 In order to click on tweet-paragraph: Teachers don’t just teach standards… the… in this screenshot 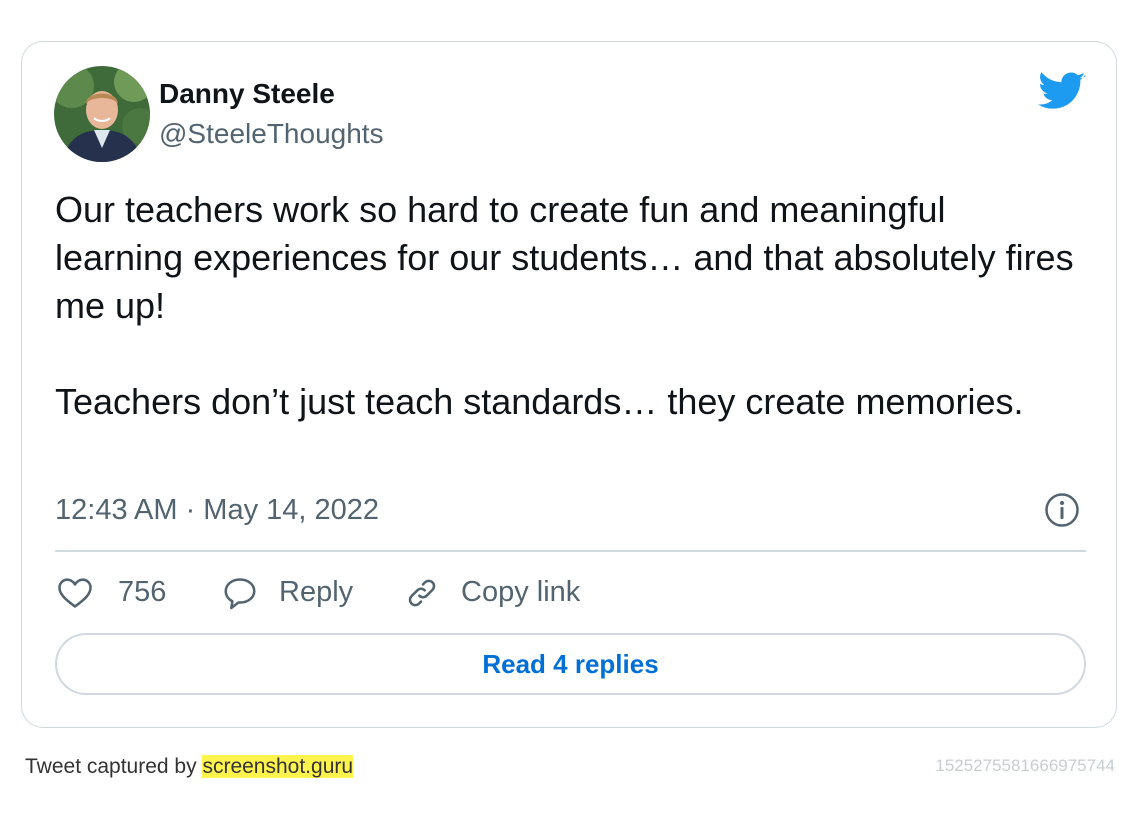, I will do `click(539, 401)`.